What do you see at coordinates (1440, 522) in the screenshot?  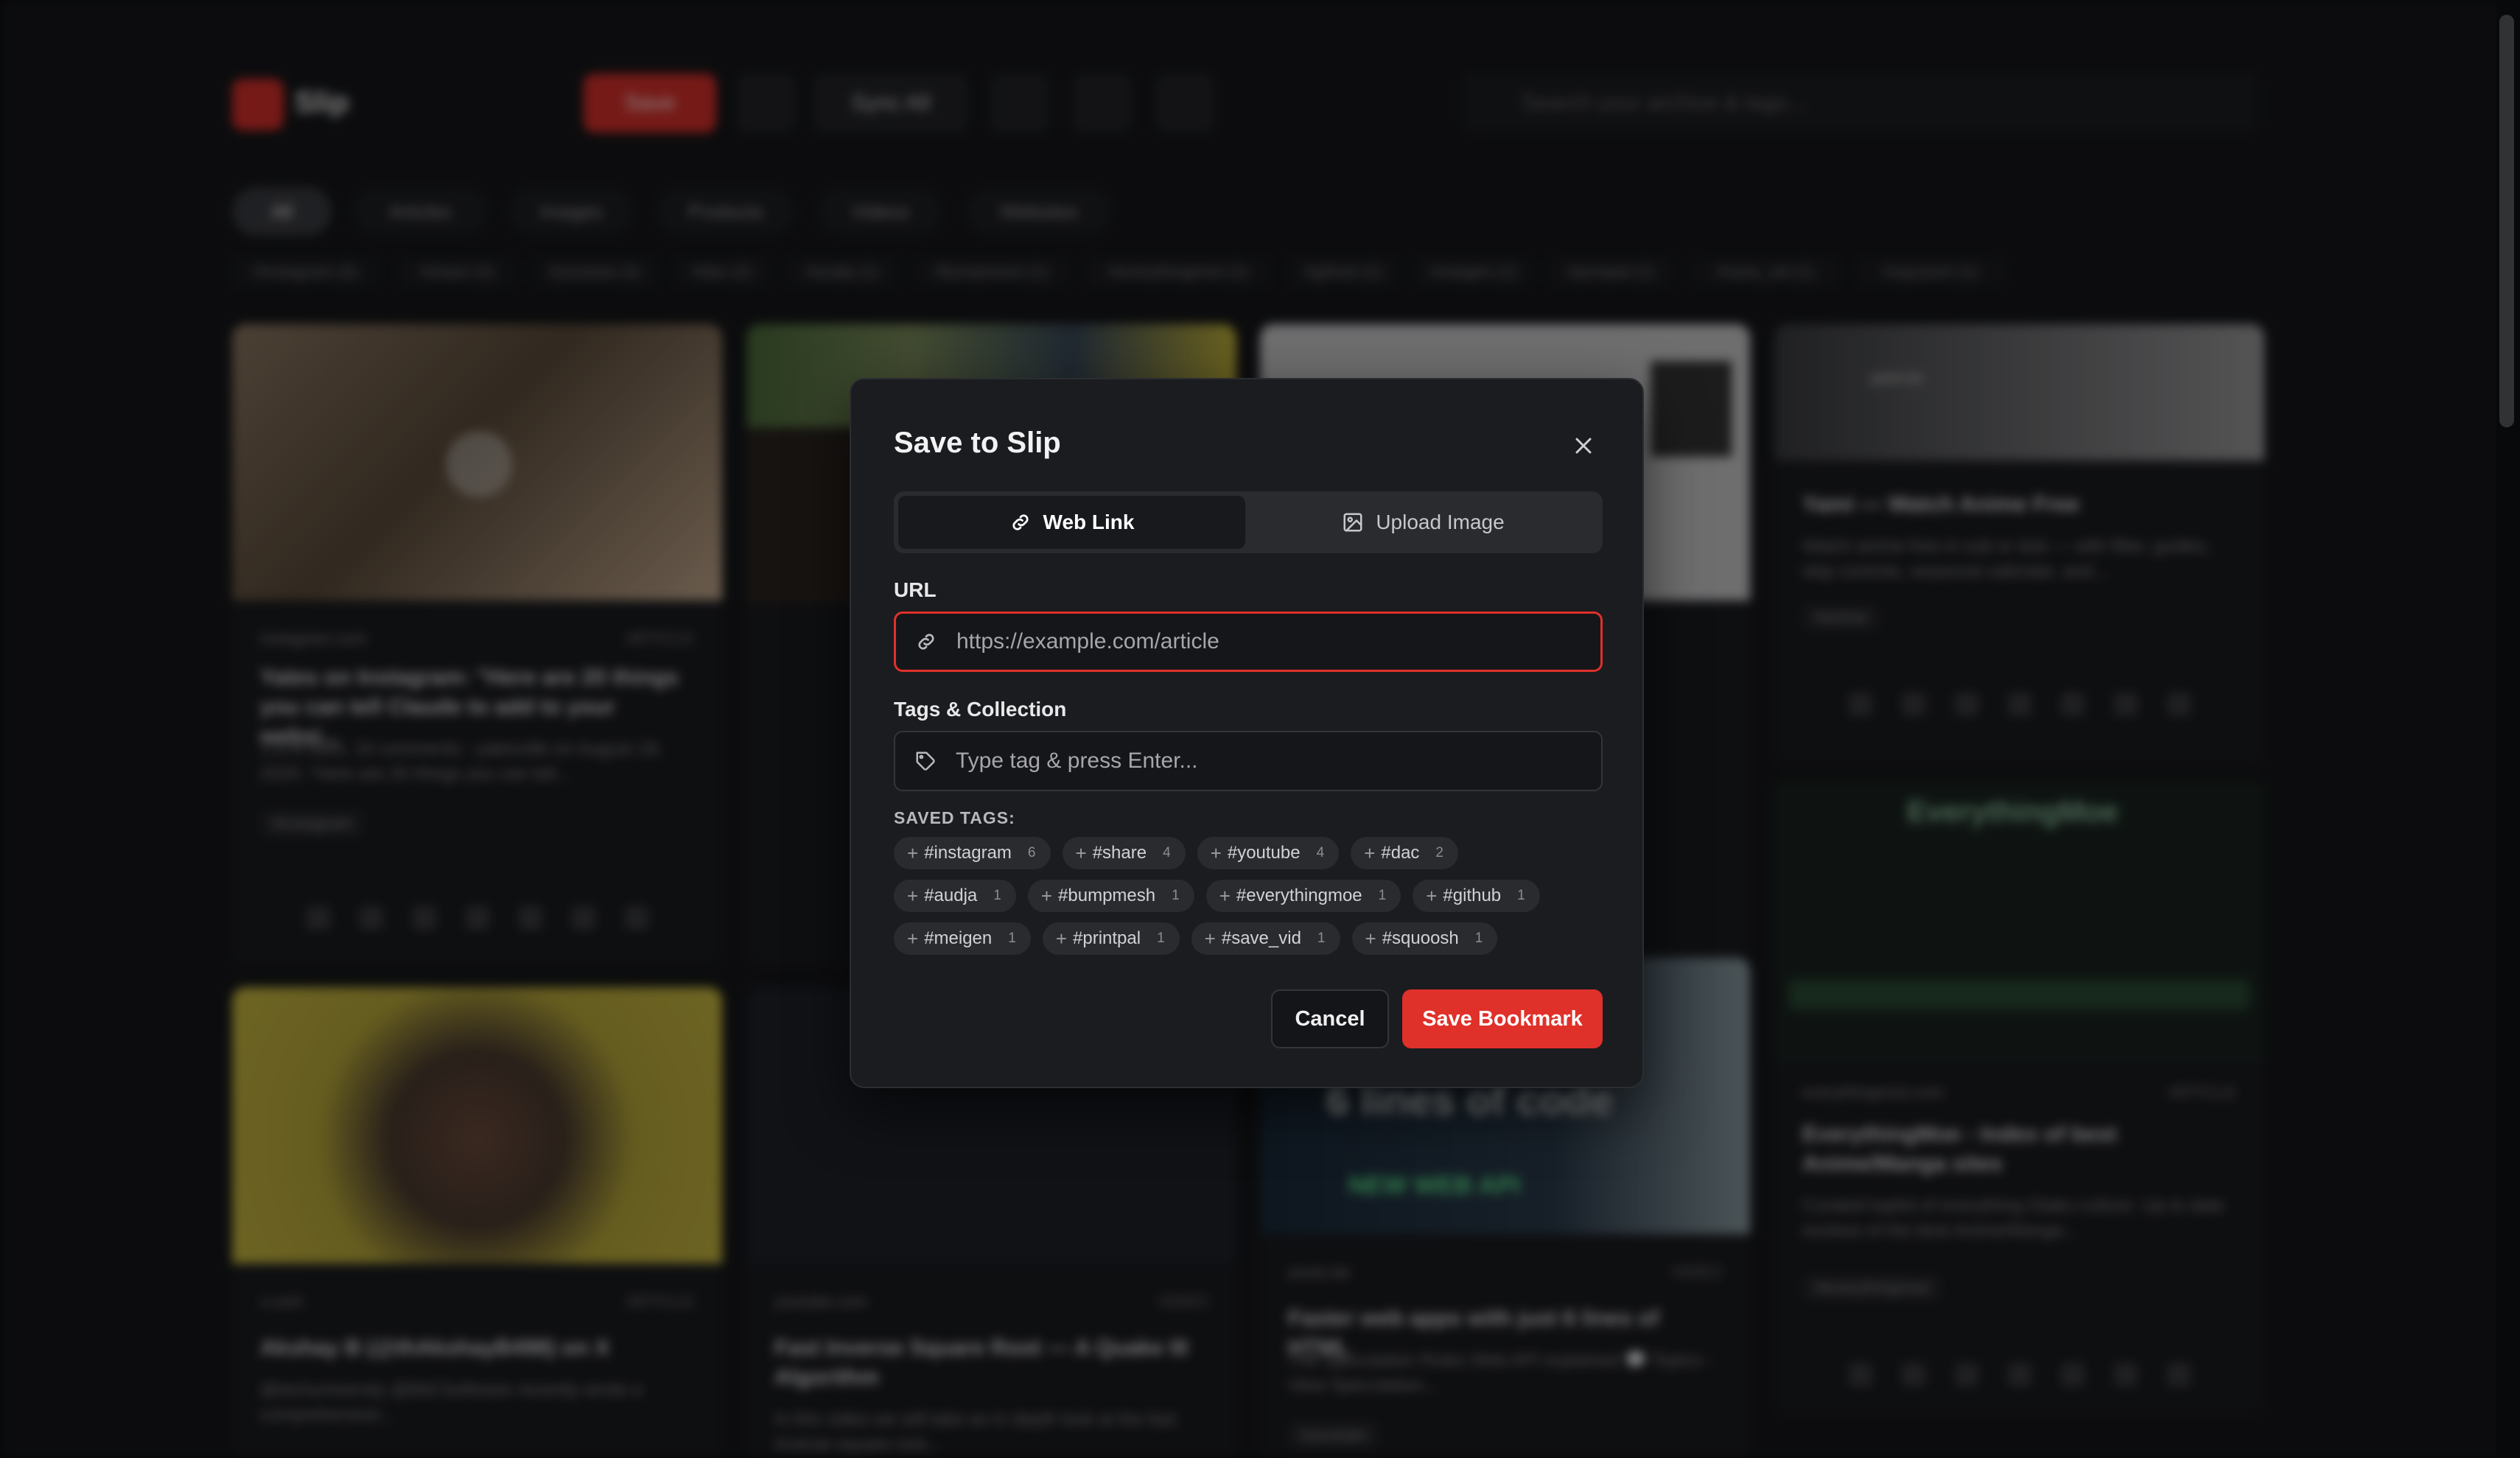 I see `tab-label: Upload Image` at bounding box center [1440, 522].